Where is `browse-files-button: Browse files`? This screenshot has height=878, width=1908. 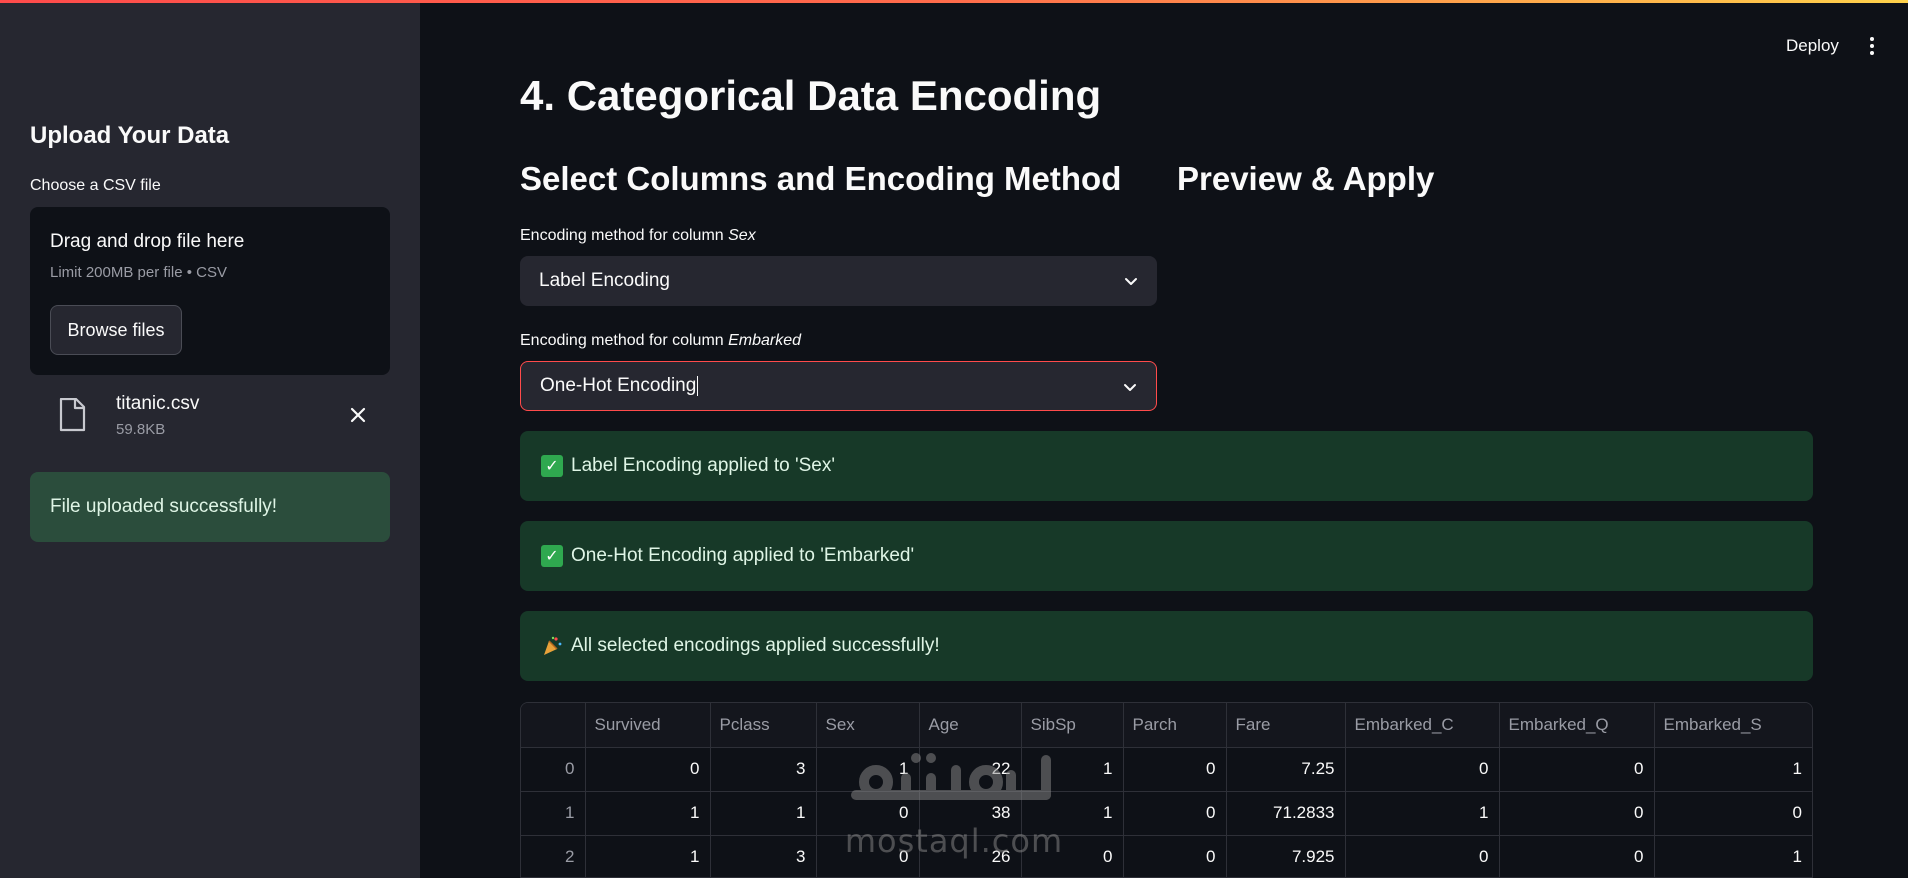
browse-files-button: Browse files is located at coordinates (116, 330).